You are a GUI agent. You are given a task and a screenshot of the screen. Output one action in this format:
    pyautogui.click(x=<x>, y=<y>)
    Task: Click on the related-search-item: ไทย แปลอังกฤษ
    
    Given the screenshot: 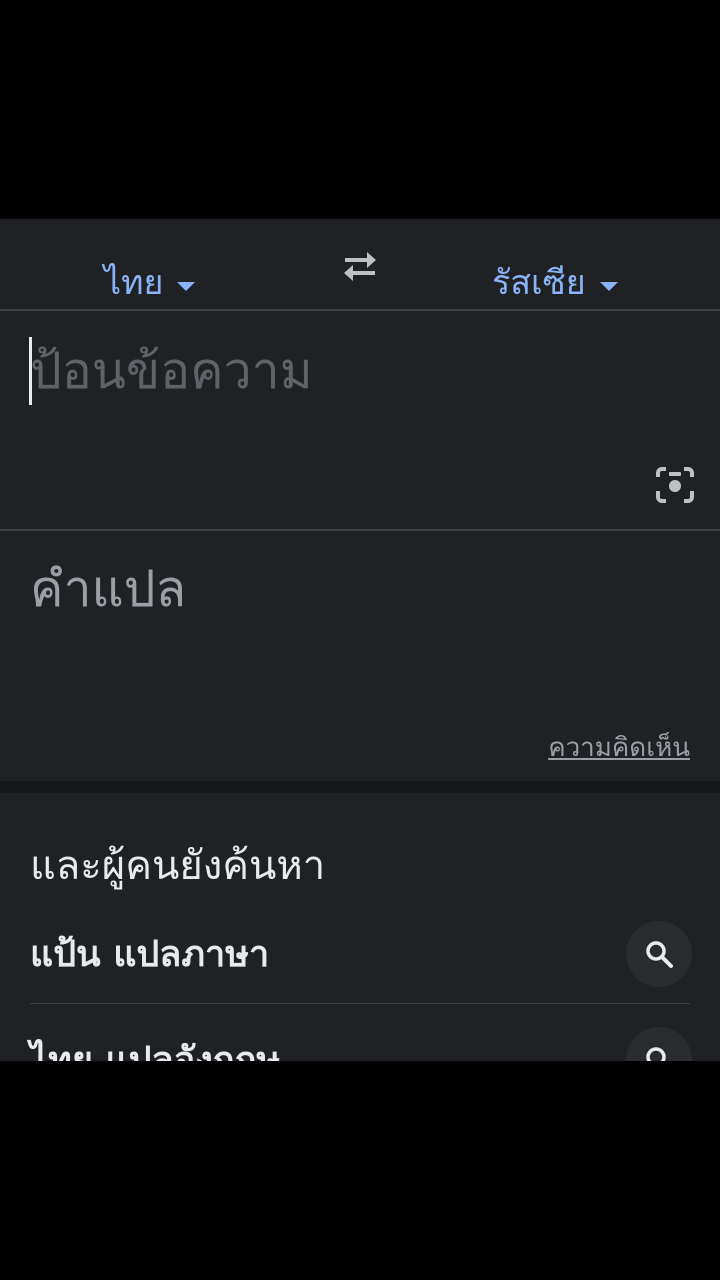 What is the action you would take?
    pyautogui.click(x=361, y=1035)
    